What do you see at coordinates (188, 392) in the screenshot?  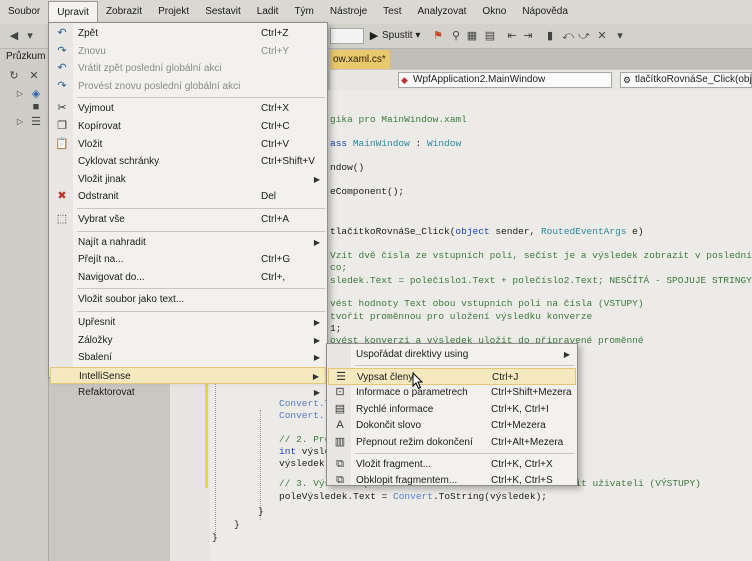 I see `menu-item-refaktorovat: Refaktorovat ▶` at bounding box center [188, 392].